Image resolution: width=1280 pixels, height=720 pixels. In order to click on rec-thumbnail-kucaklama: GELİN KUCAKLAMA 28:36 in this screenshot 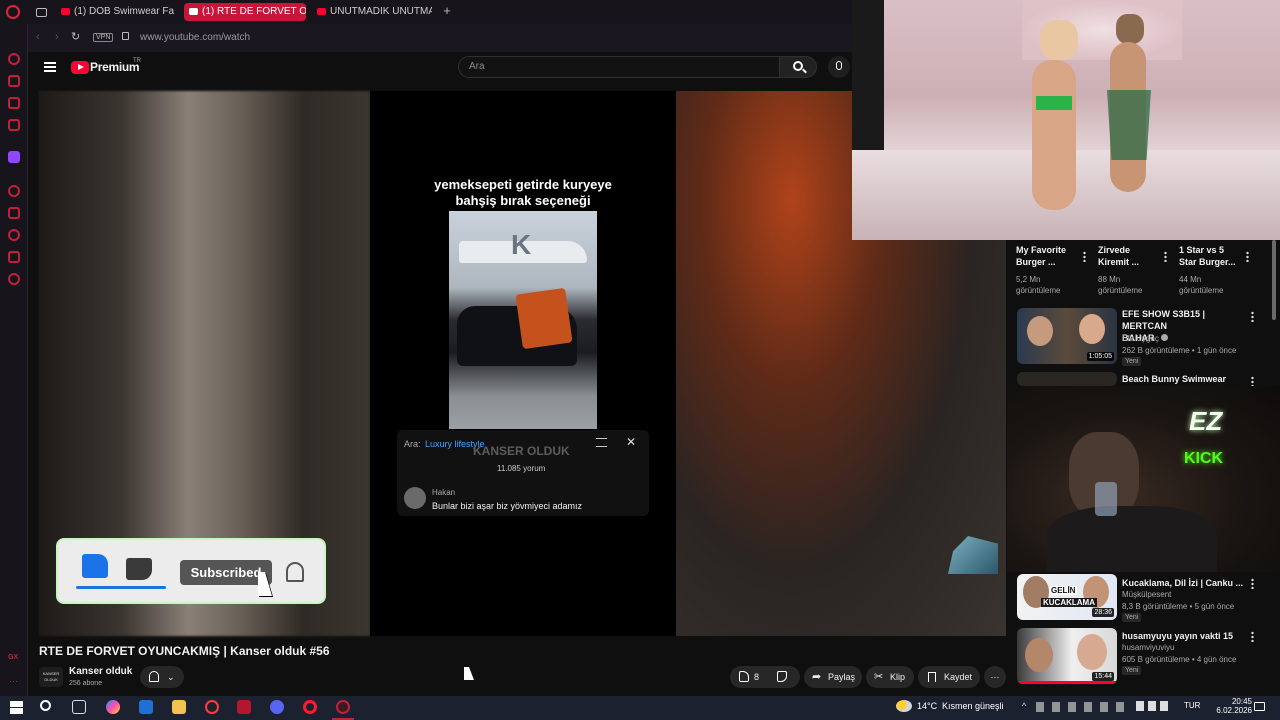, I will do `click(1067, 597)`.